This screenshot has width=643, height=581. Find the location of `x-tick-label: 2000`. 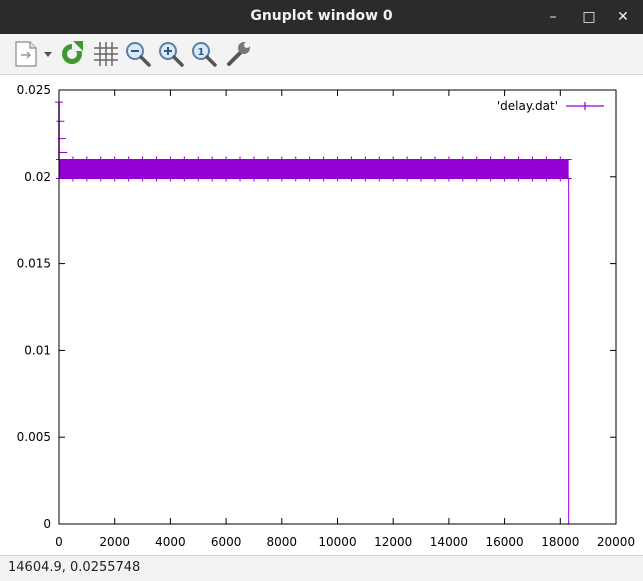

x-tick-label: 2000 is located at coordinates (114, 542).